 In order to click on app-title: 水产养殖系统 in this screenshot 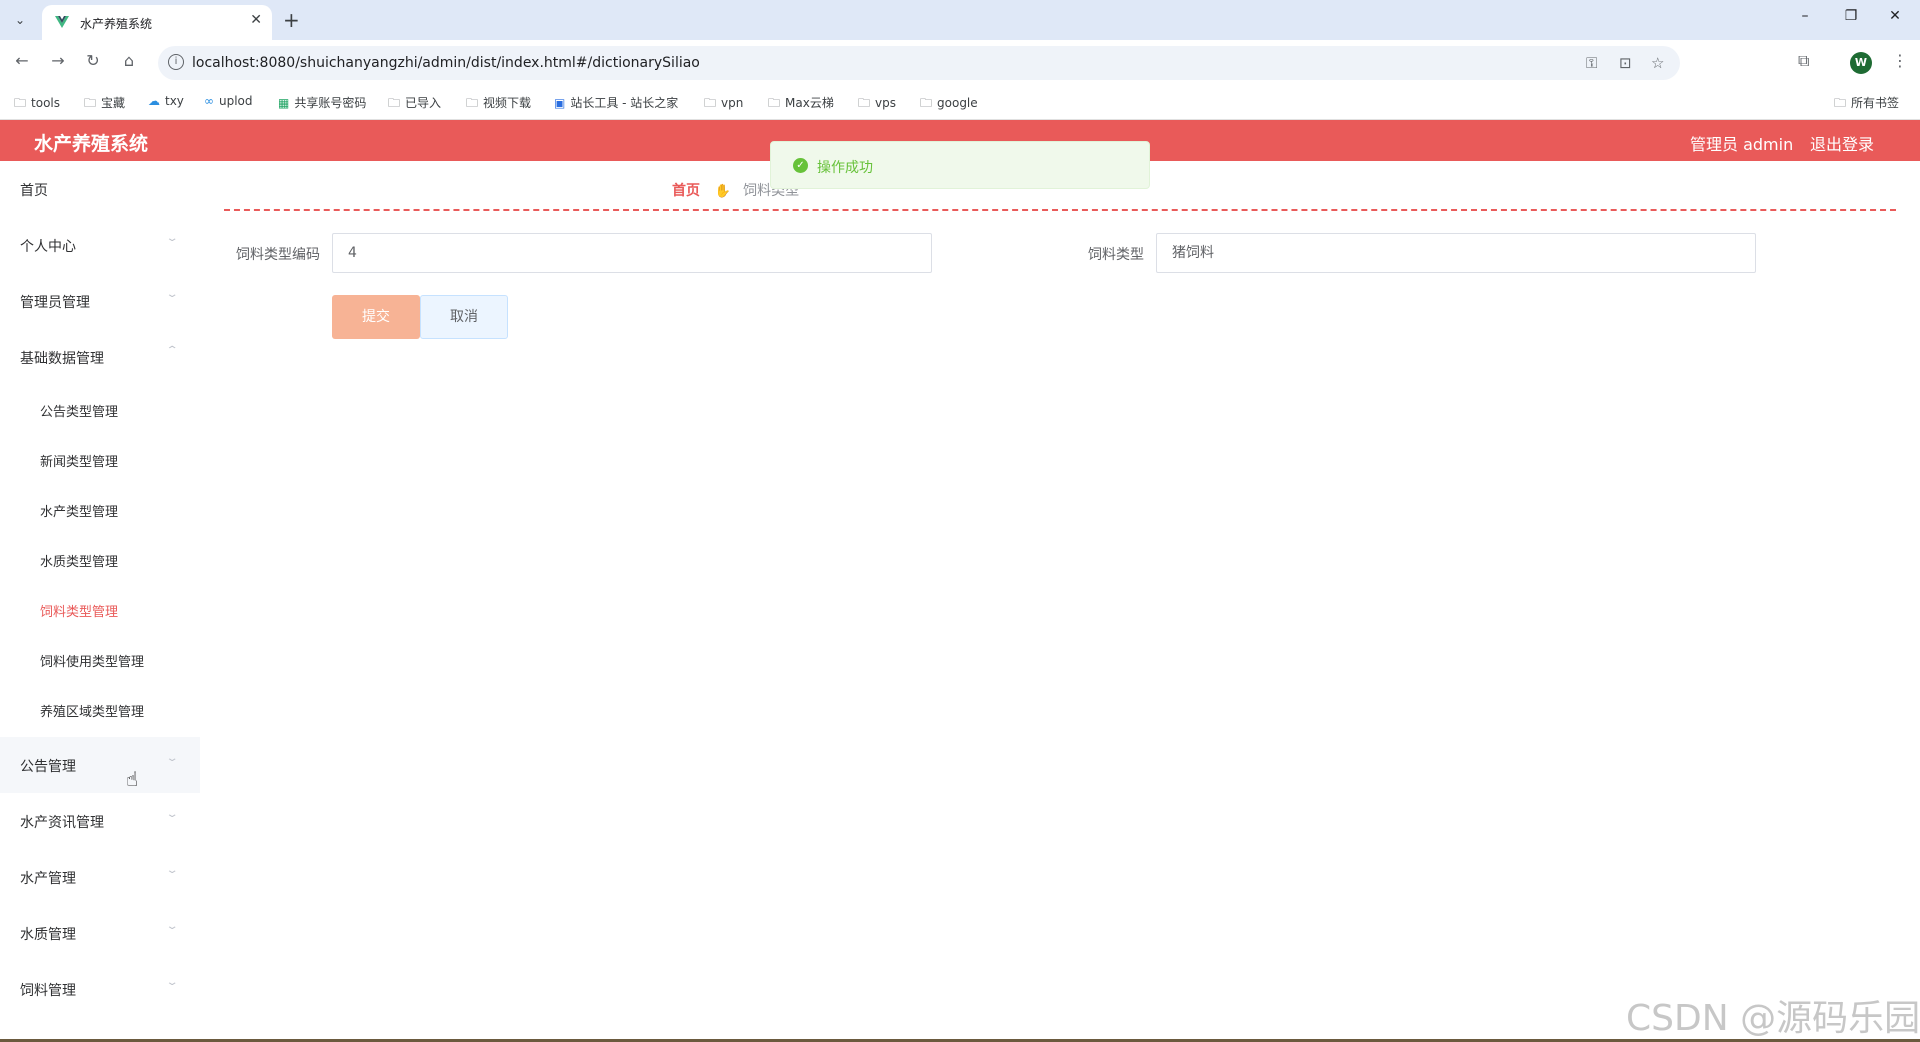, I will do `click(91, 144)`.